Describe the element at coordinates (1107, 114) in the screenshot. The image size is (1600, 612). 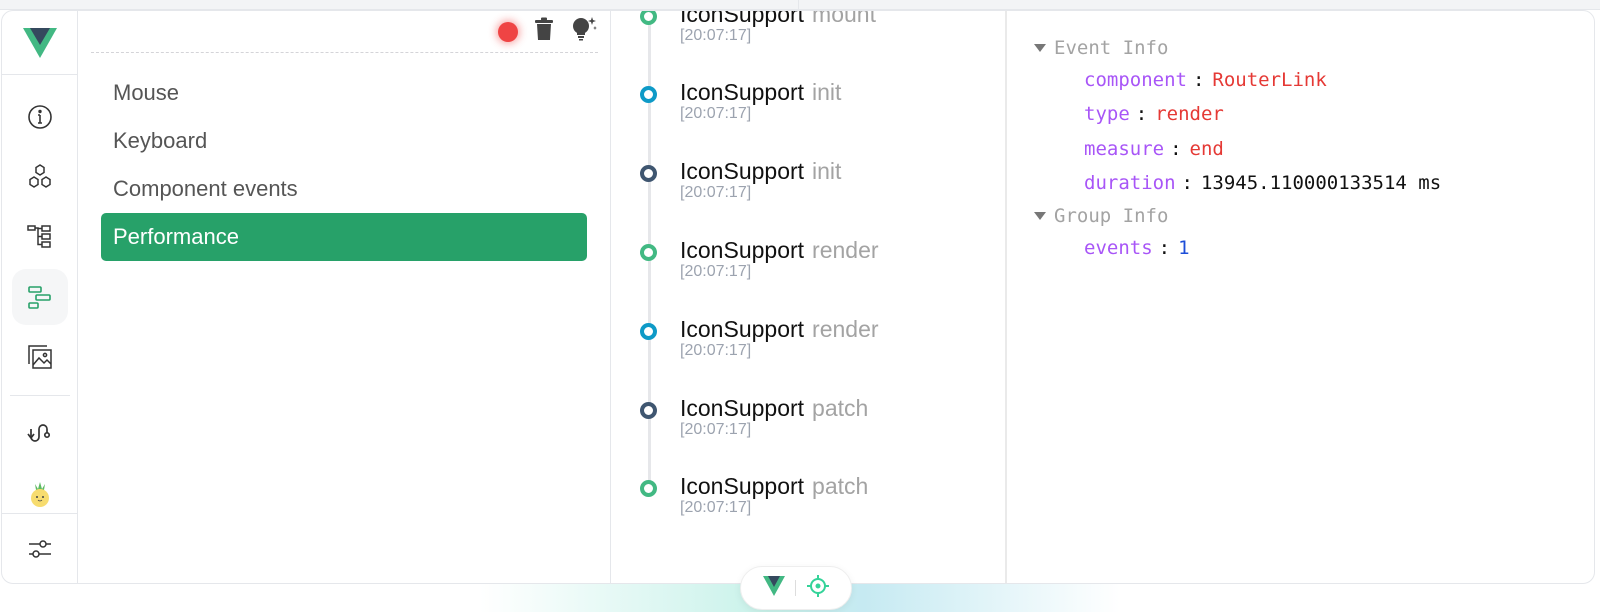
I see `prop-key: type` at that location.